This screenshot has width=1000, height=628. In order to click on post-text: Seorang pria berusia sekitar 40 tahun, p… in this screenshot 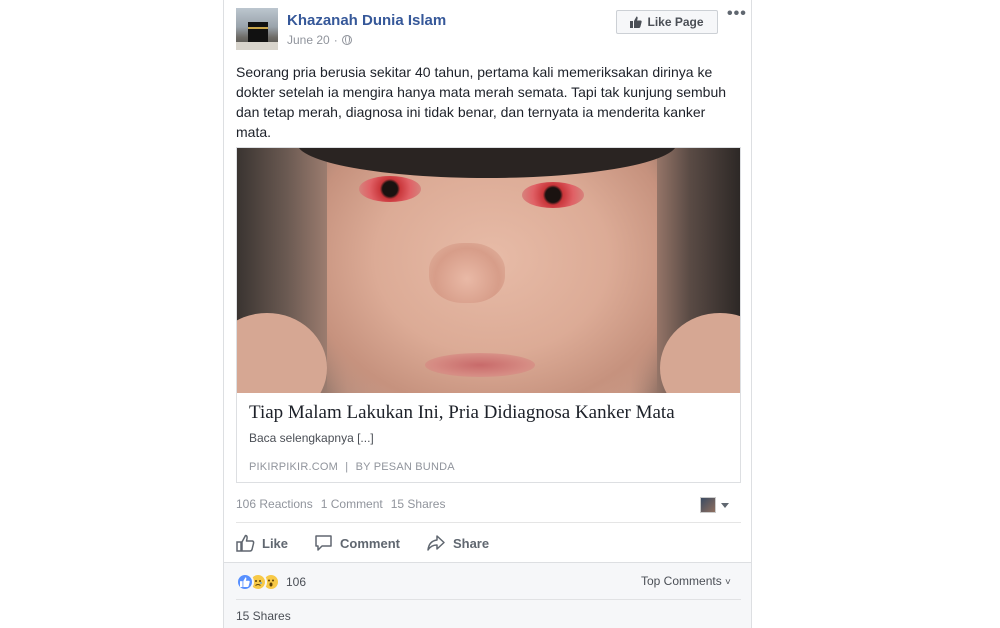, I will do `click(481, 102)`.